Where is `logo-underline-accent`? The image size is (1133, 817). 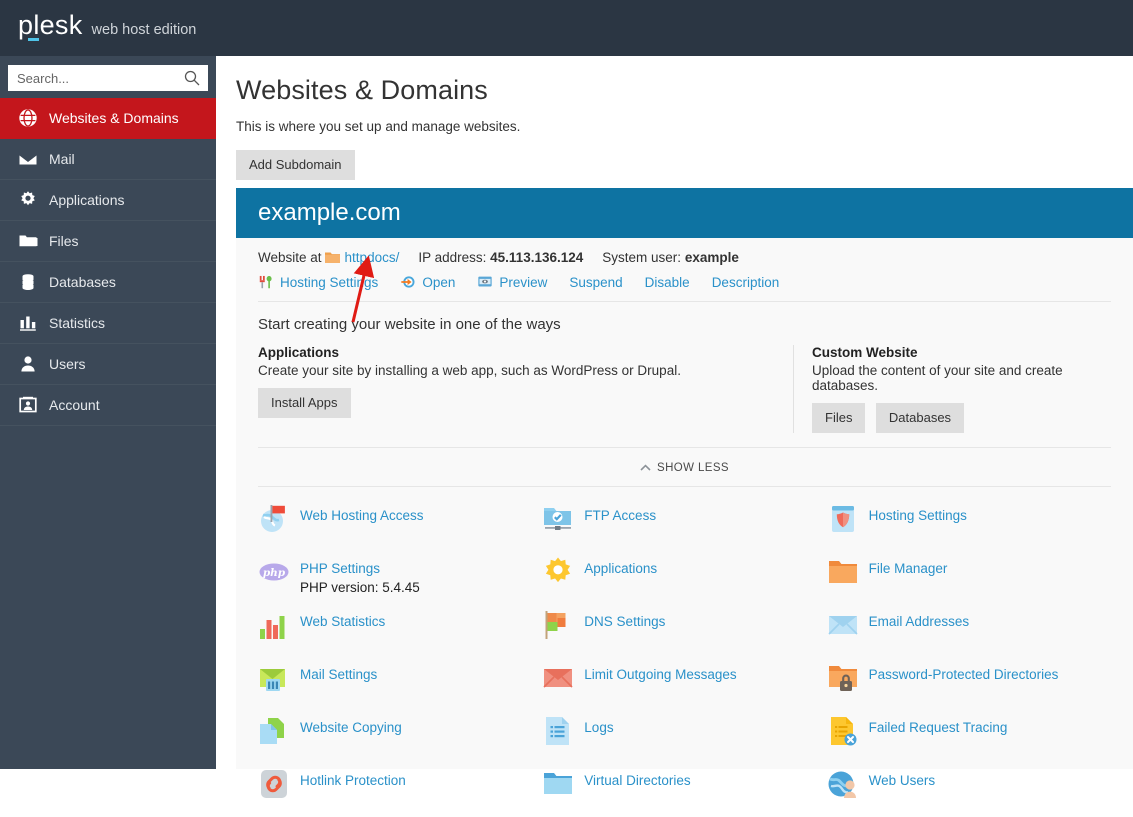 logo-underline-accent is located at coordinates (33, 39).